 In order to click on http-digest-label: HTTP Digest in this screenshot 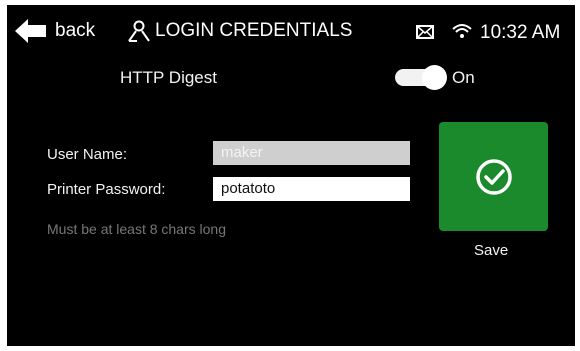, I will do `click(168, 77)`.